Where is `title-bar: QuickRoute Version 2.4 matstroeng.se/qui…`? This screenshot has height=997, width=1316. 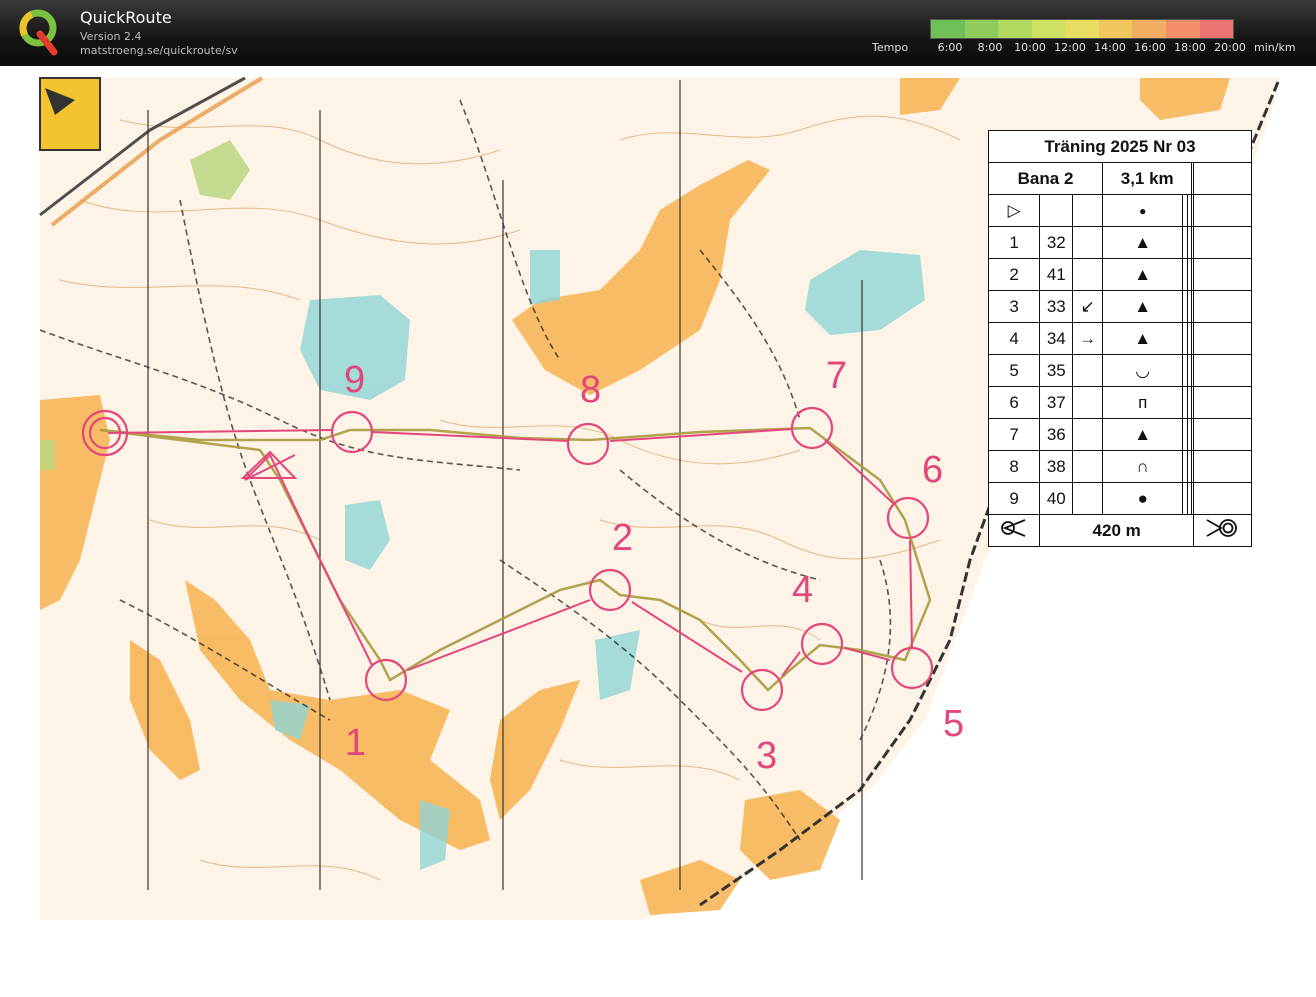 title-bar: QuickRoute Version 2.4 matstroeng.se/qui… is located at coordinates (658, 33).